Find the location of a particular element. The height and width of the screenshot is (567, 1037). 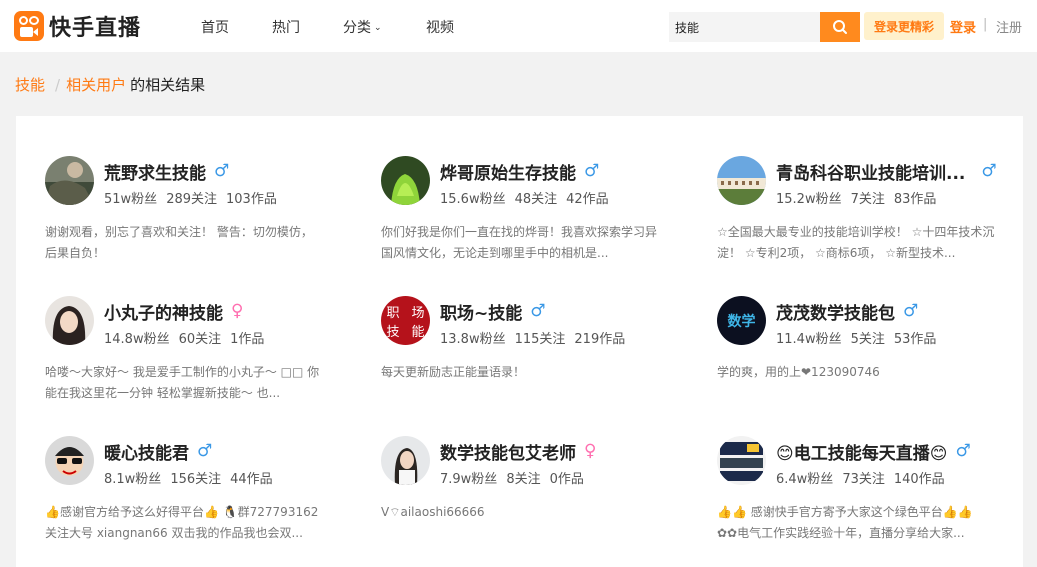

user-stats: 8.1w粉丝 156关注 44作品 is located at coordinates (193, 477).